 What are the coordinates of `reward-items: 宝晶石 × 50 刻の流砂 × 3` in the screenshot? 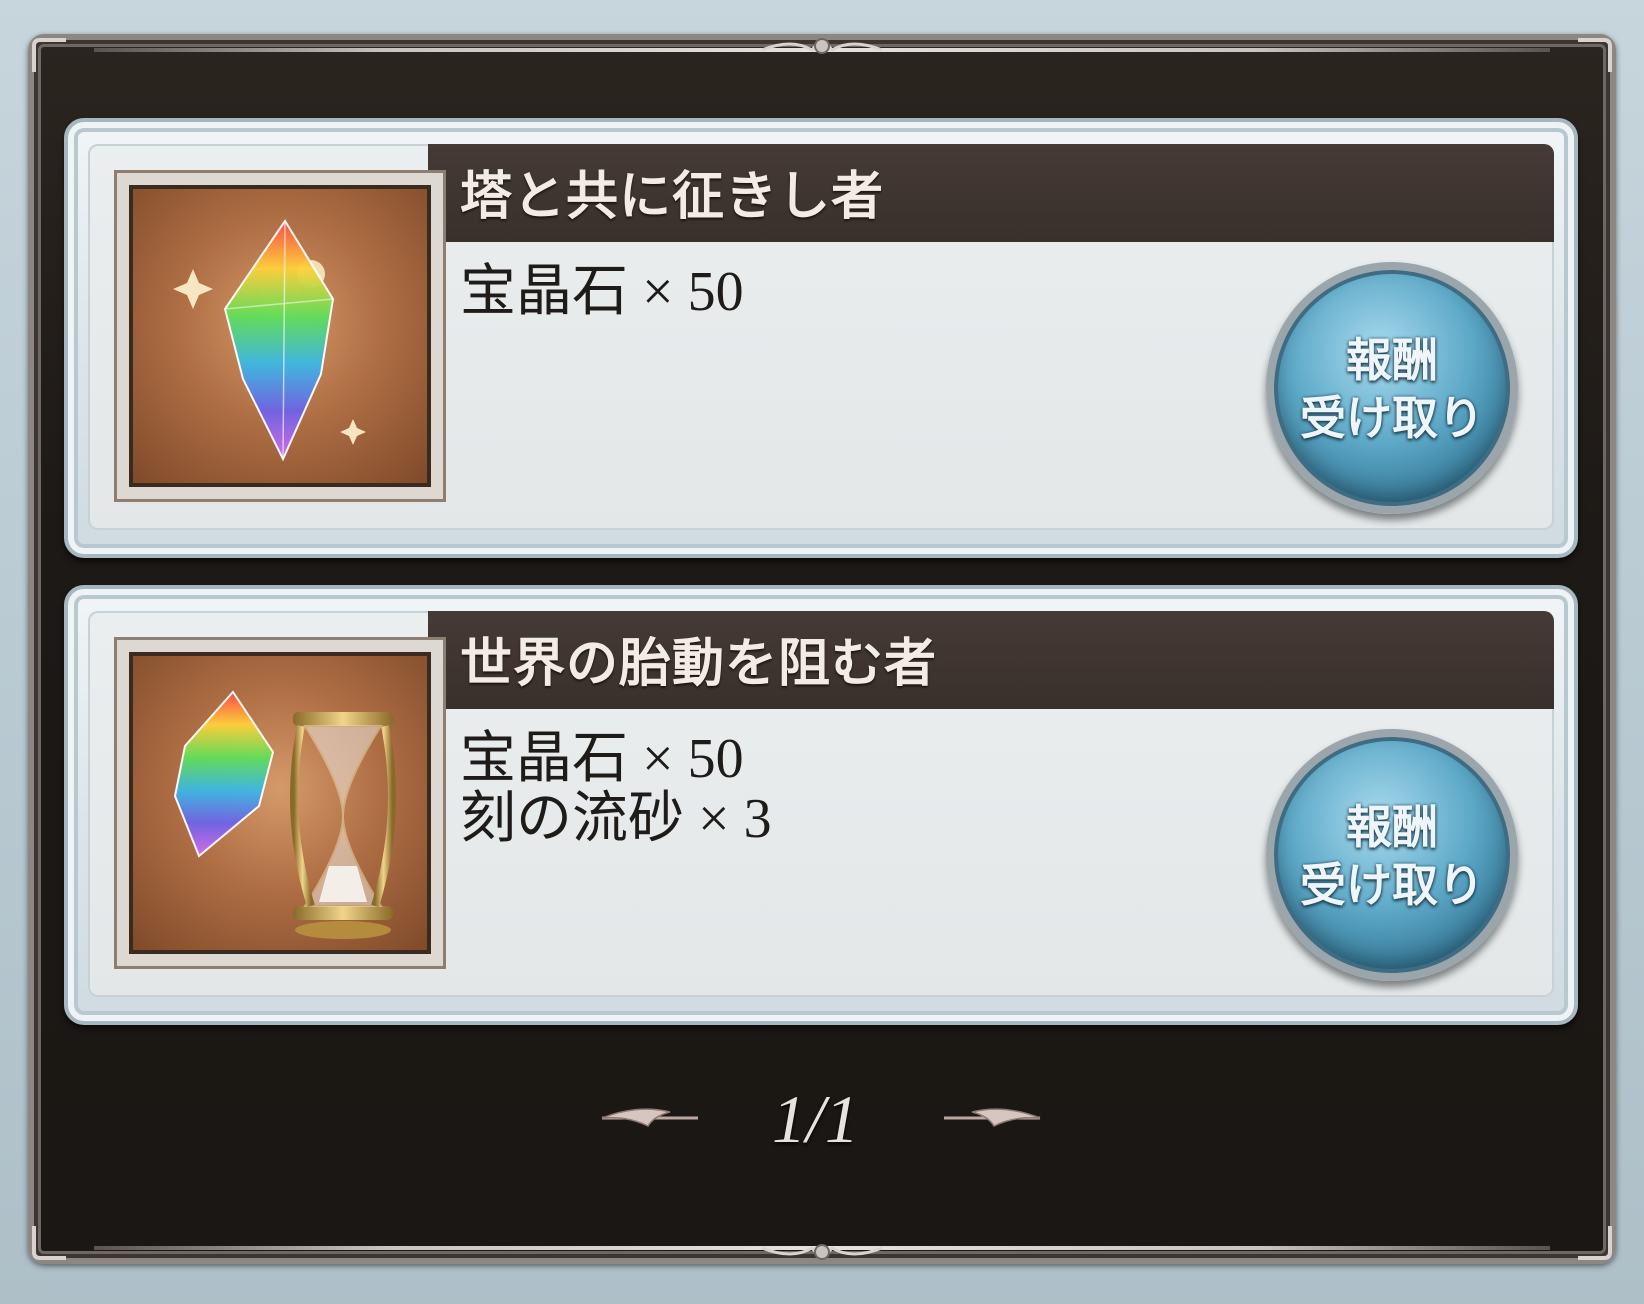 It's located at (616, 789).